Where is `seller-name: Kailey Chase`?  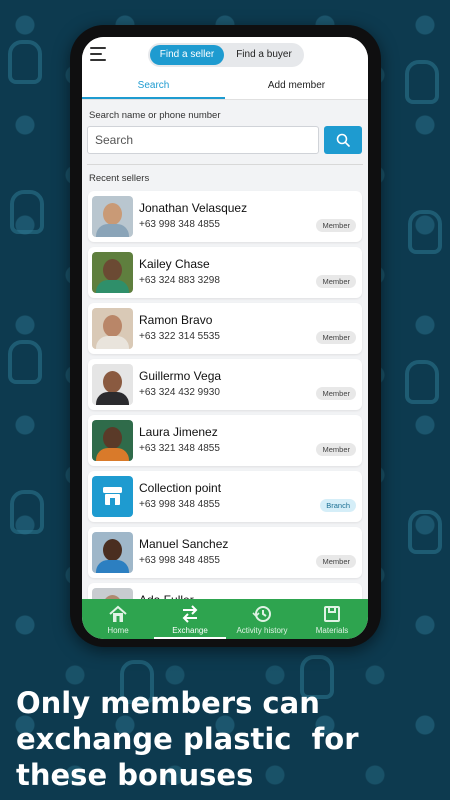 seller-name: Kailey Chase is located at coordinates (174, 264).